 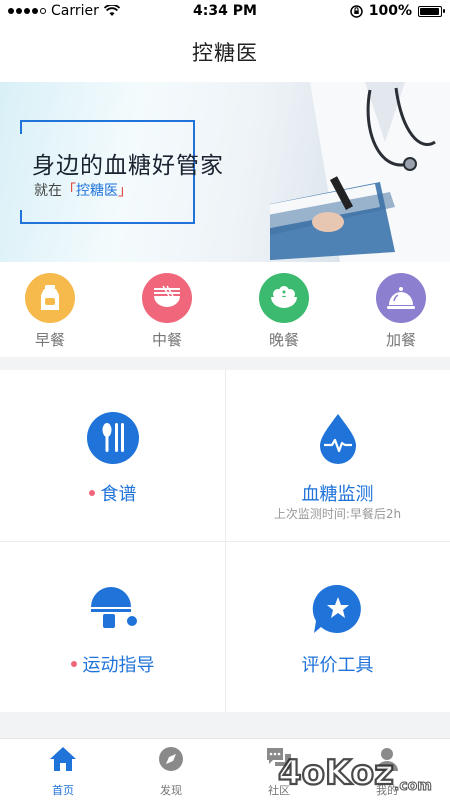 What do you see at coordinates (167, 298) in the screenshot?
I see `noodle-bowl-icon` at bounding box center [167, 298].